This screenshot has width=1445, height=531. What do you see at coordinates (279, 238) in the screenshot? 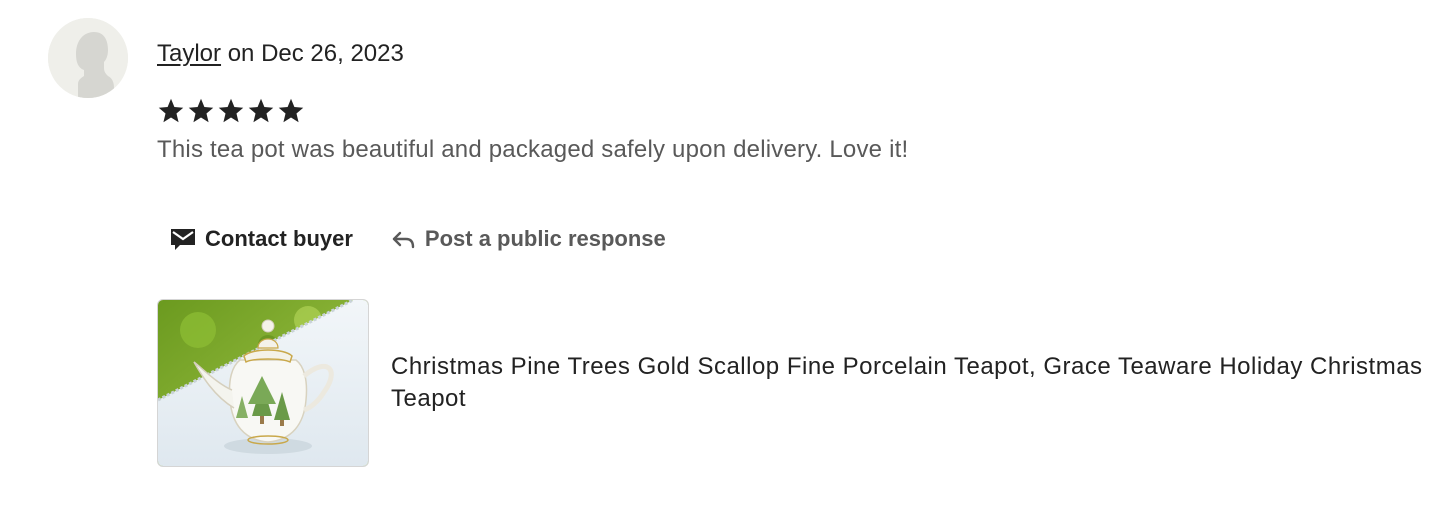
I see `contact-buyer-label: Contact buyer` at bounding box center [279, 238].